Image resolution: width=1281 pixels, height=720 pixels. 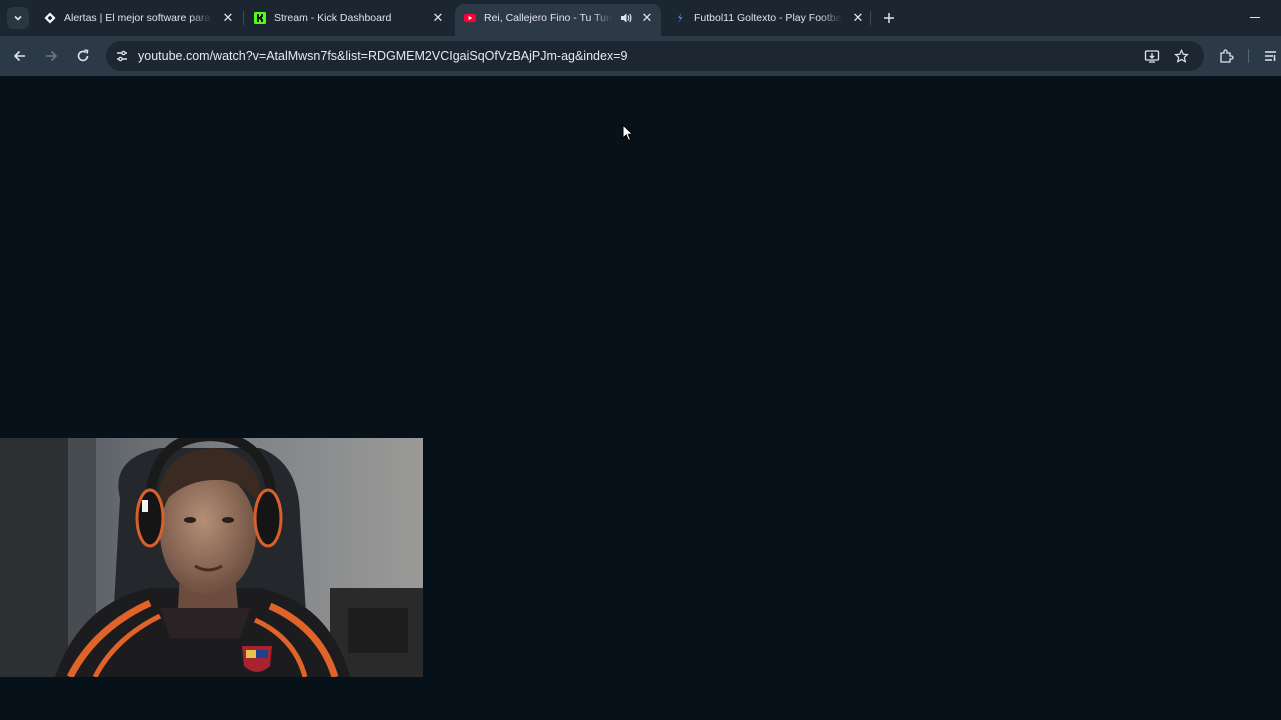 I want to click on arrow-left-icon, so click(x=19, y=56).